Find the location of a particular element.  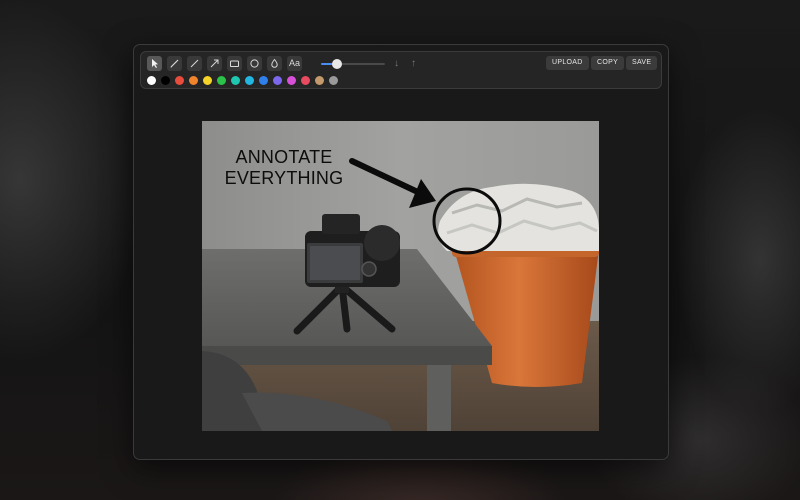

select-tool-button is located at coordinates (154, 63).